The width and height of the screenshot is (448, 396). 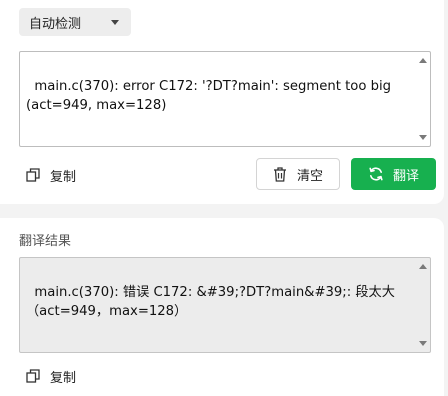 I want to click on trash-icon, so click(x=279, y=174).